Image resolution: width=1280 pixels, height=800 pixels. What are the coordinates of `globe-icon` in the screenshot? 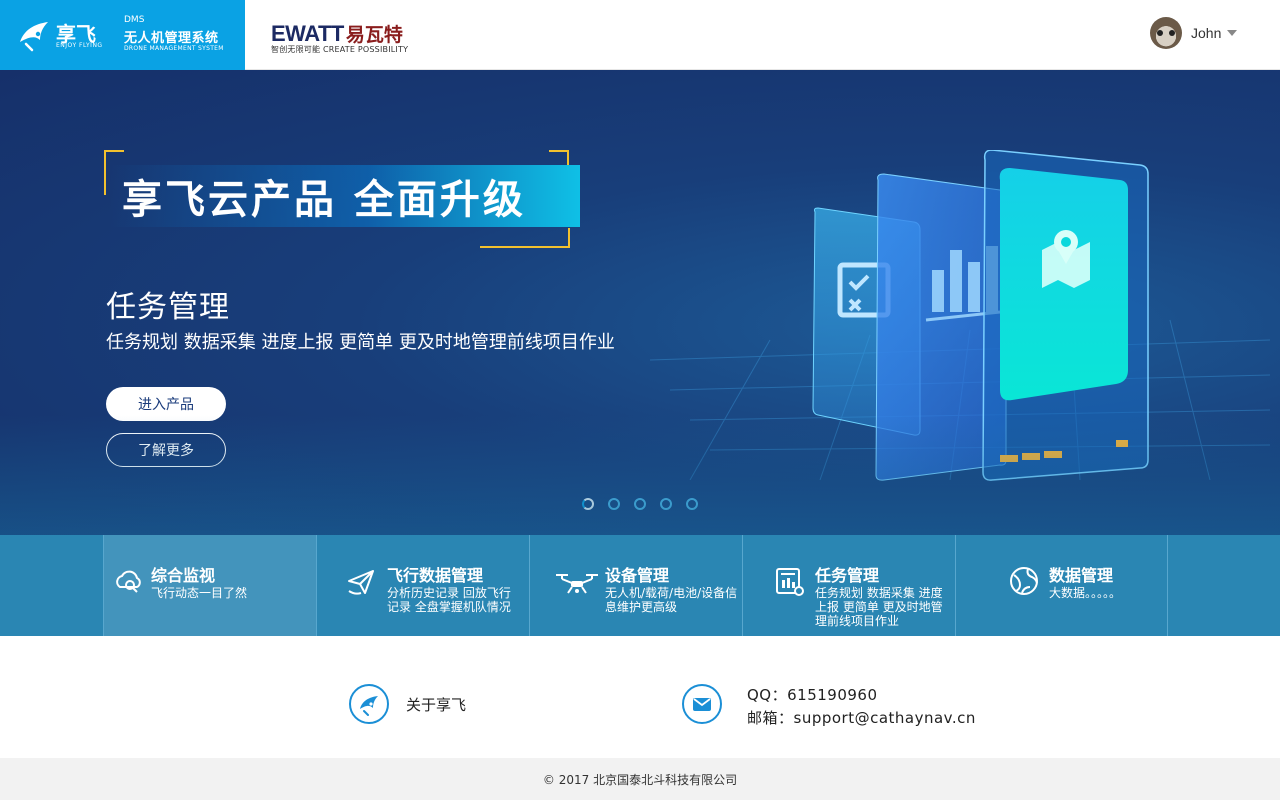 It's located at (1024, 581).